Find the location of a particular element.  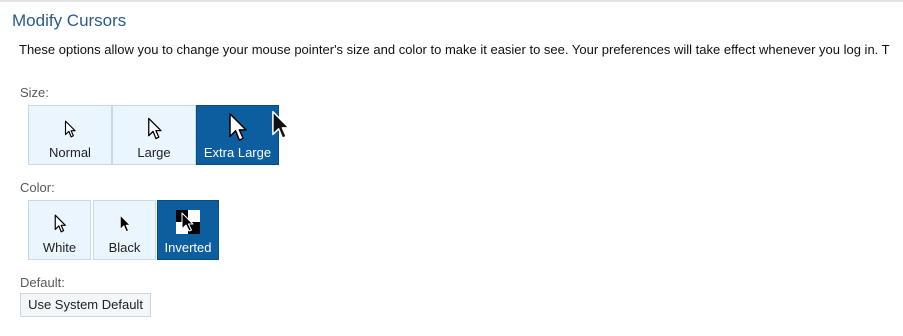

top-divider is located at coordinates (451, 1).